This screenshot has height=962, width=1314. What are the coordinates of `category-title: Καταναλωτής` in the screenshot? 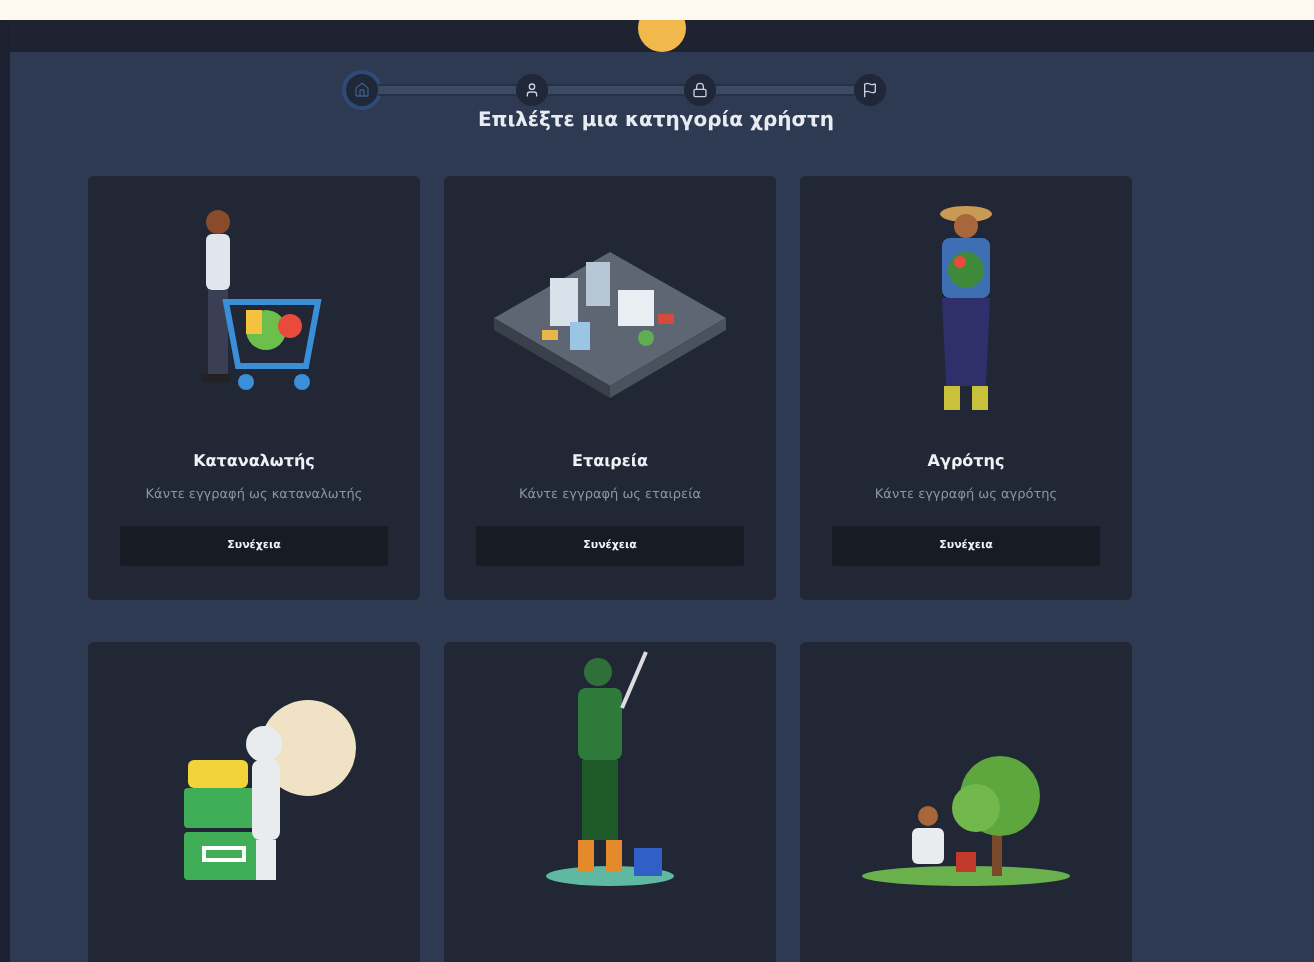 It's located at (254, 461).